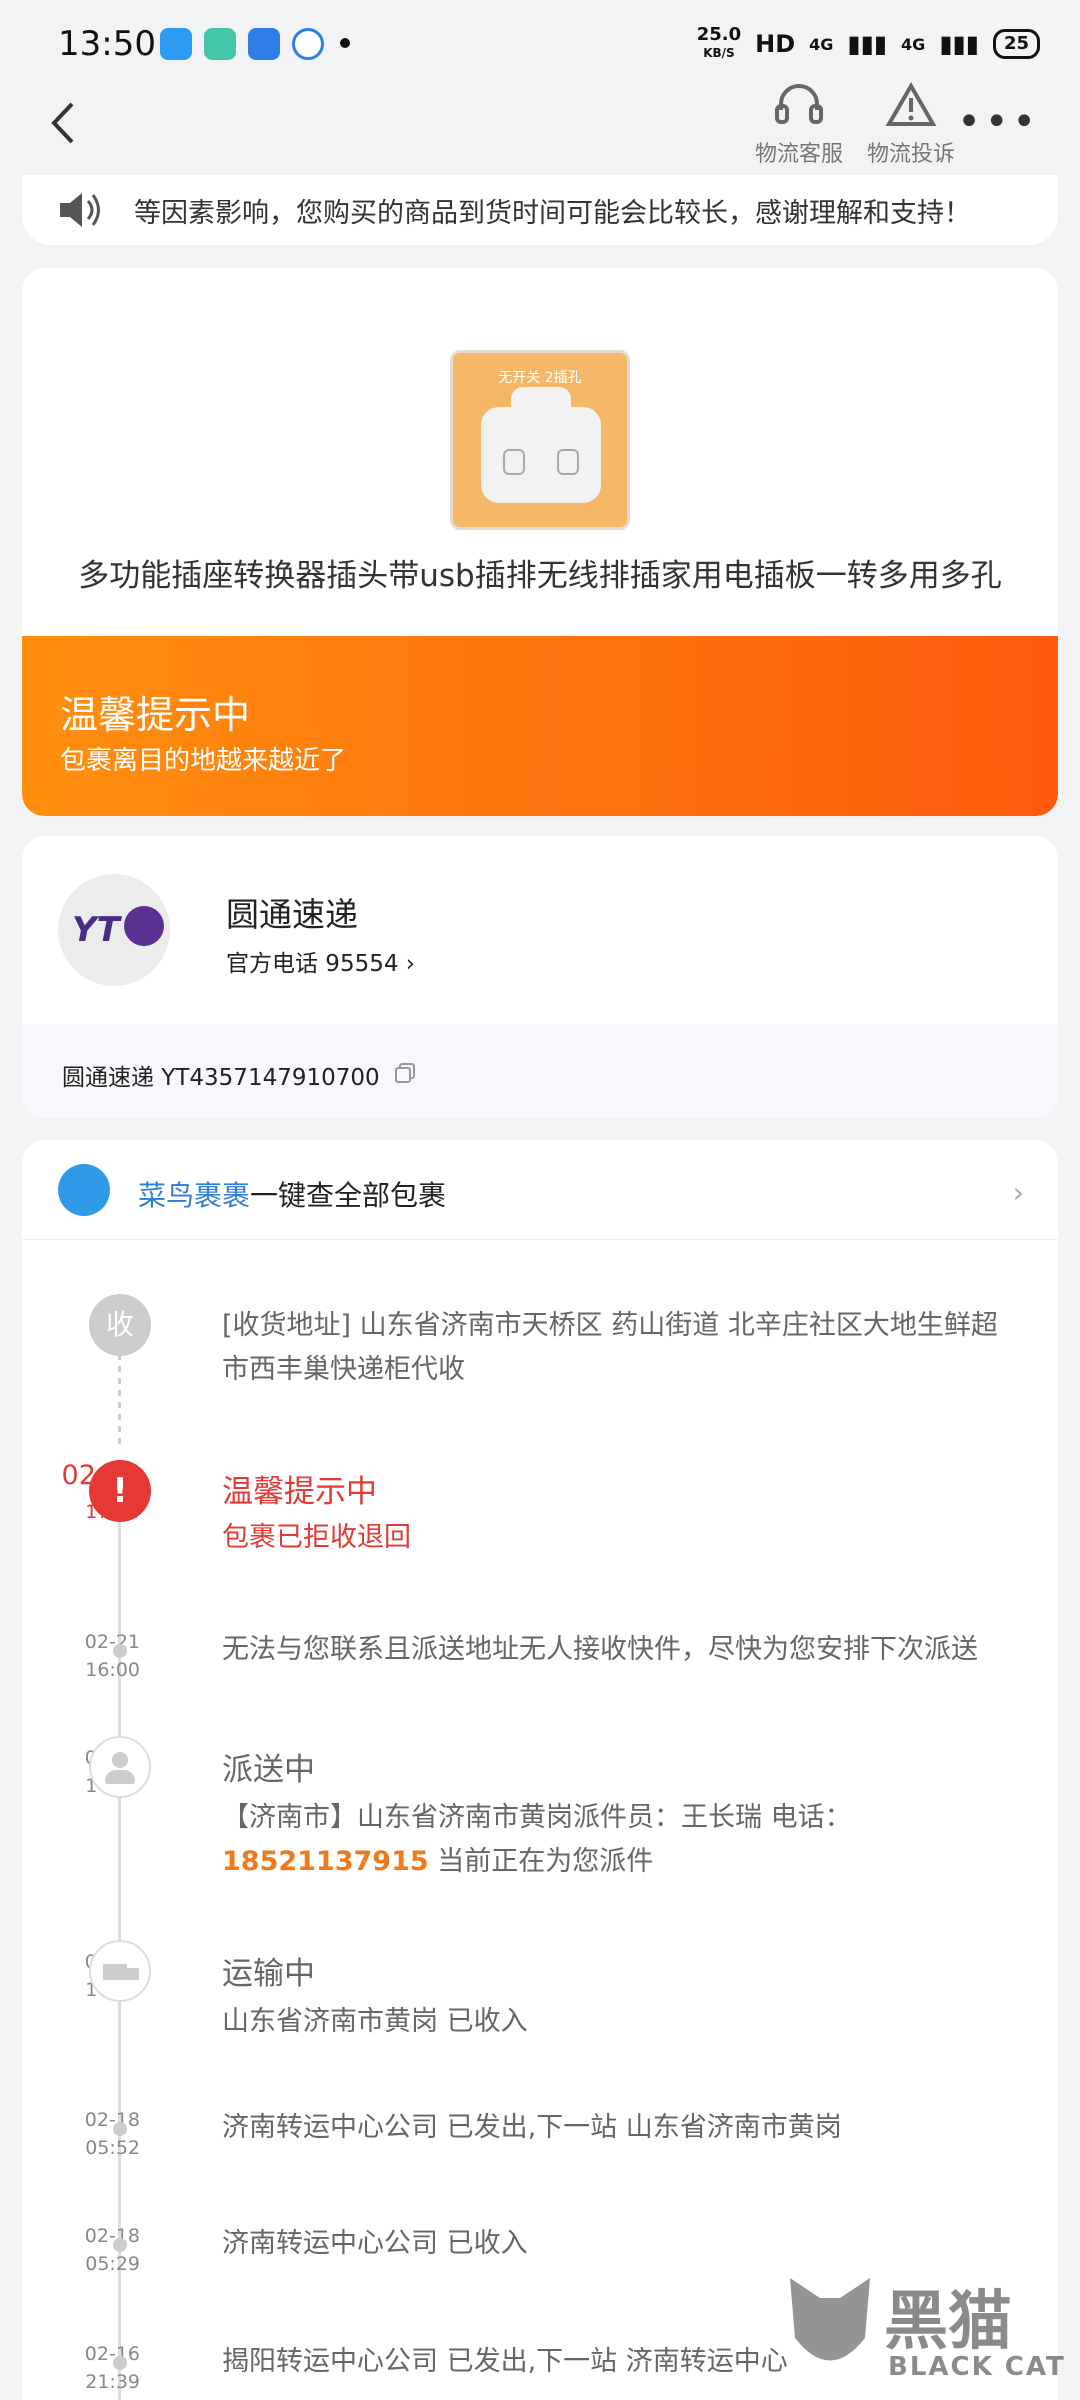 This screenshot has height=2400, width=1080. I want to click on truck-icon, so click(120, 1971).